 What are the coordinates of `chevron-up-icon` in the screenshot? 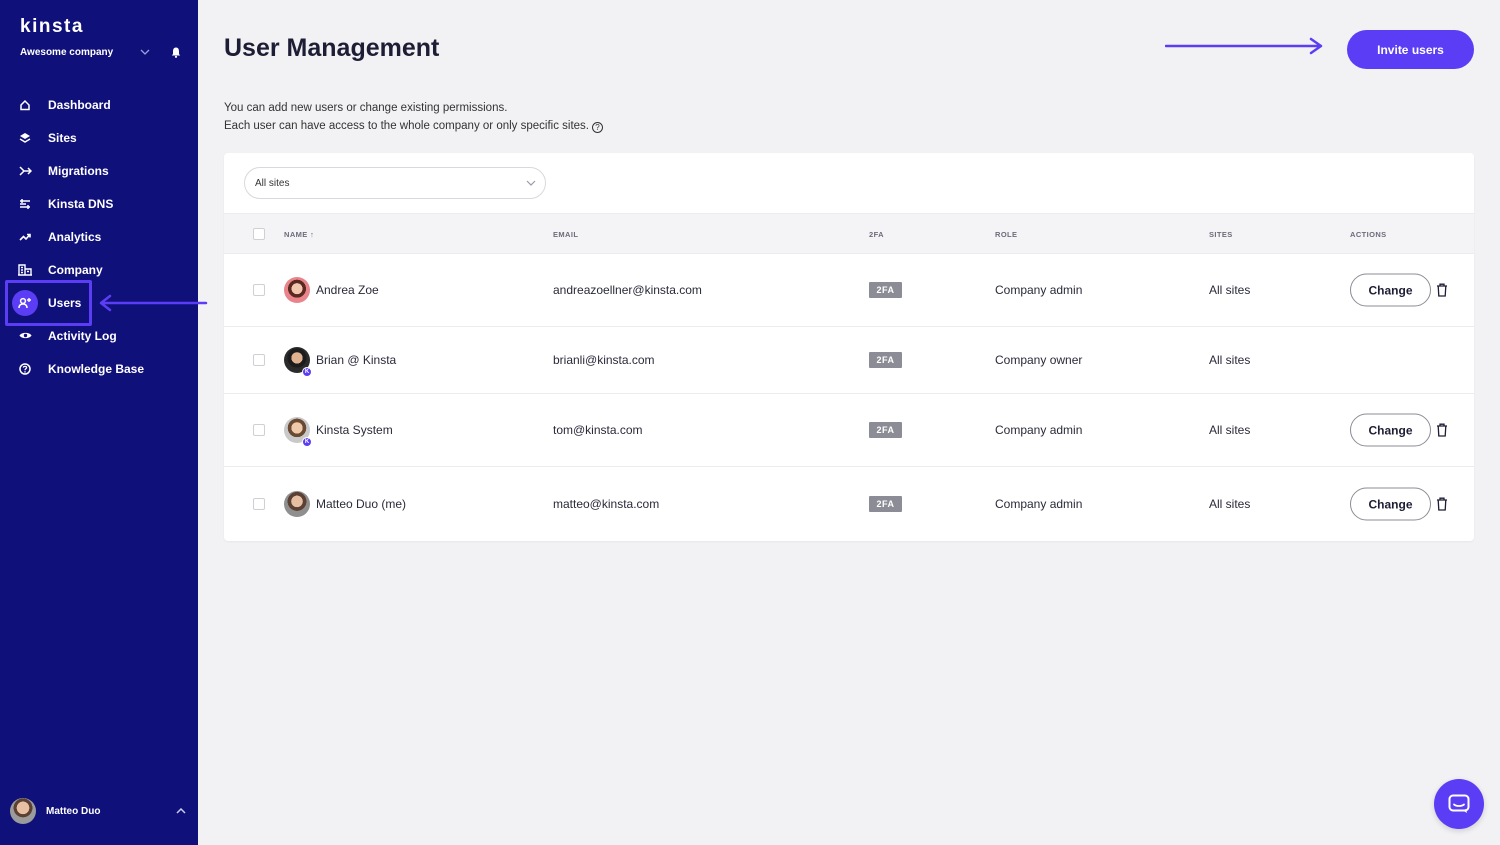 It's located at (181, 811).